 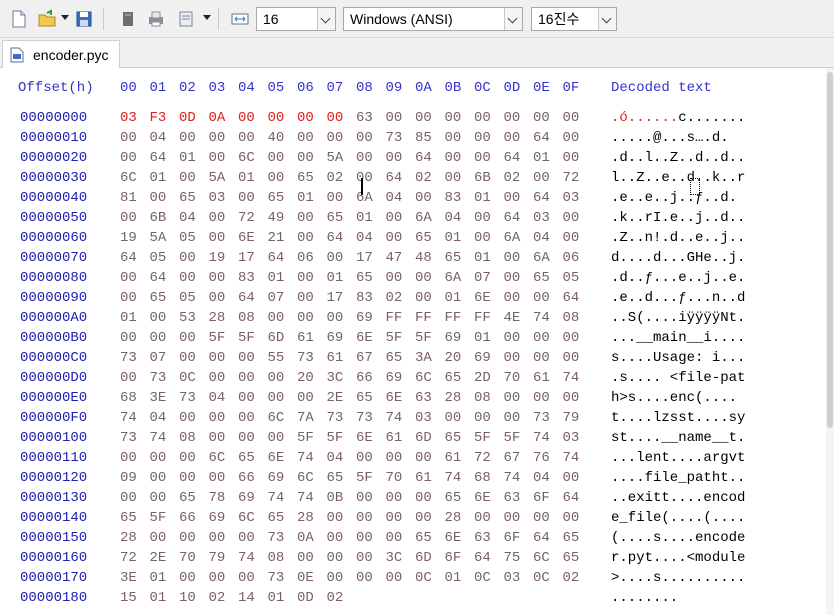 I want to click on hex-byte: 17, so click(x=364, y=258).